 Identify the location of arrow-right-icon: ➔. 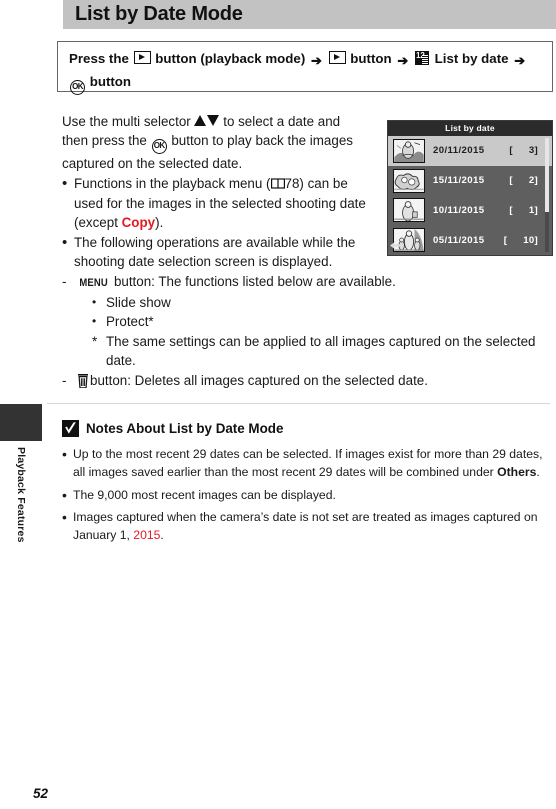
(316, 60).